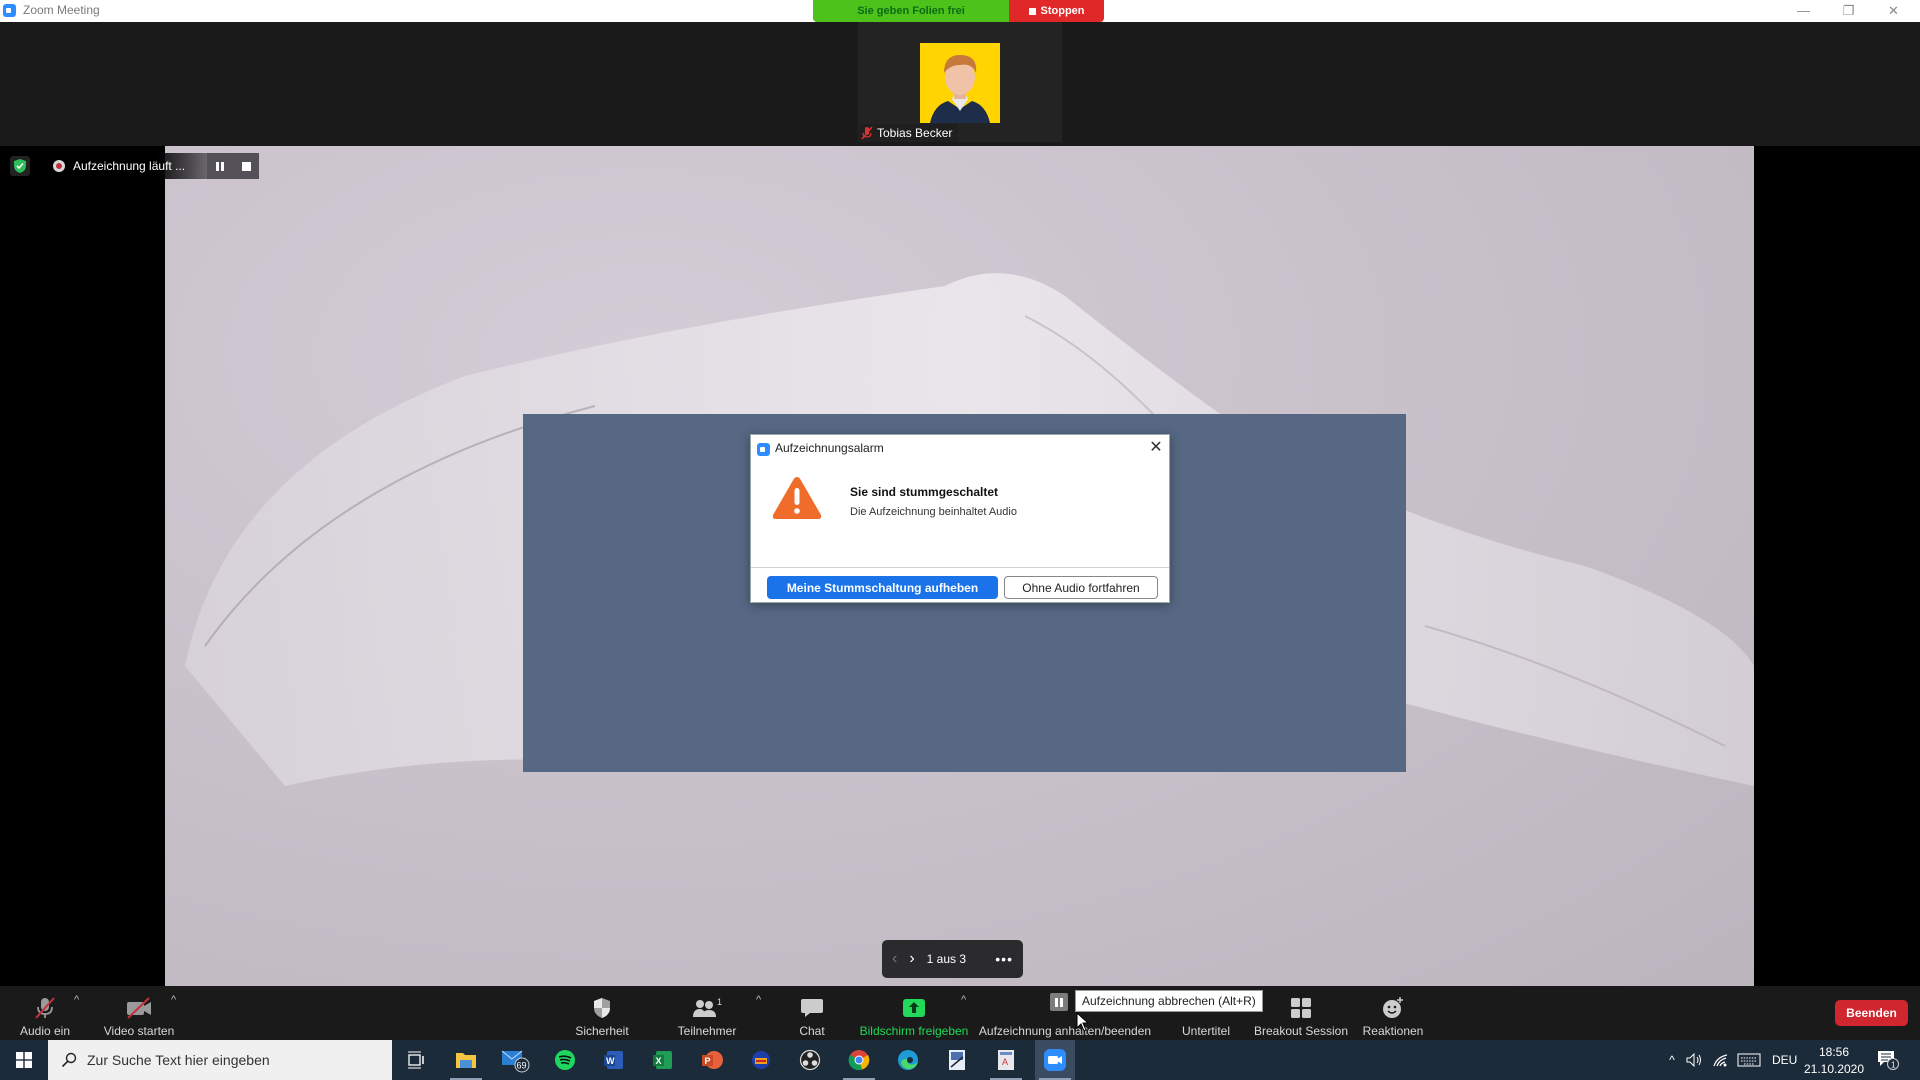  I want to click on share-banner: Sie geben Folien frei Stoppen, so click(958, 11).